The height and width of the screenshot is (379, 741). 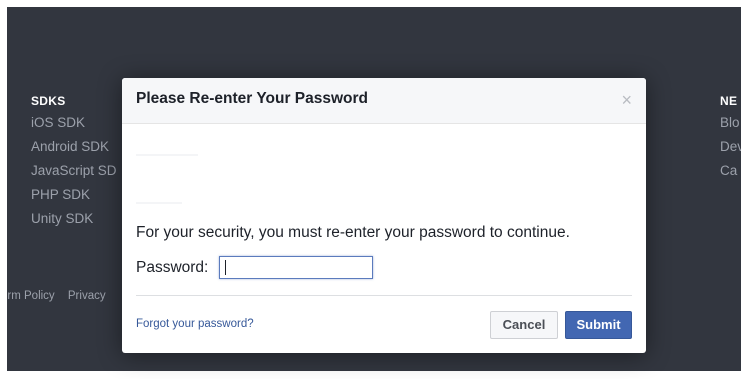 I want to click on footer-link-blog: Blo, so click(x=730, y=123).